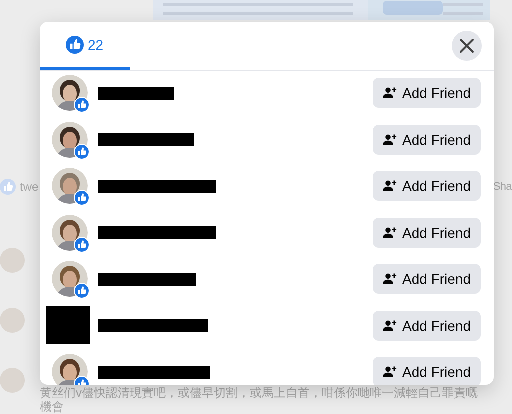 The image size is (512, 414). What do you see at coordinates (85, 46) in the screenshot?
I see `likes-tab: 22` at bounding box center [85, 46].